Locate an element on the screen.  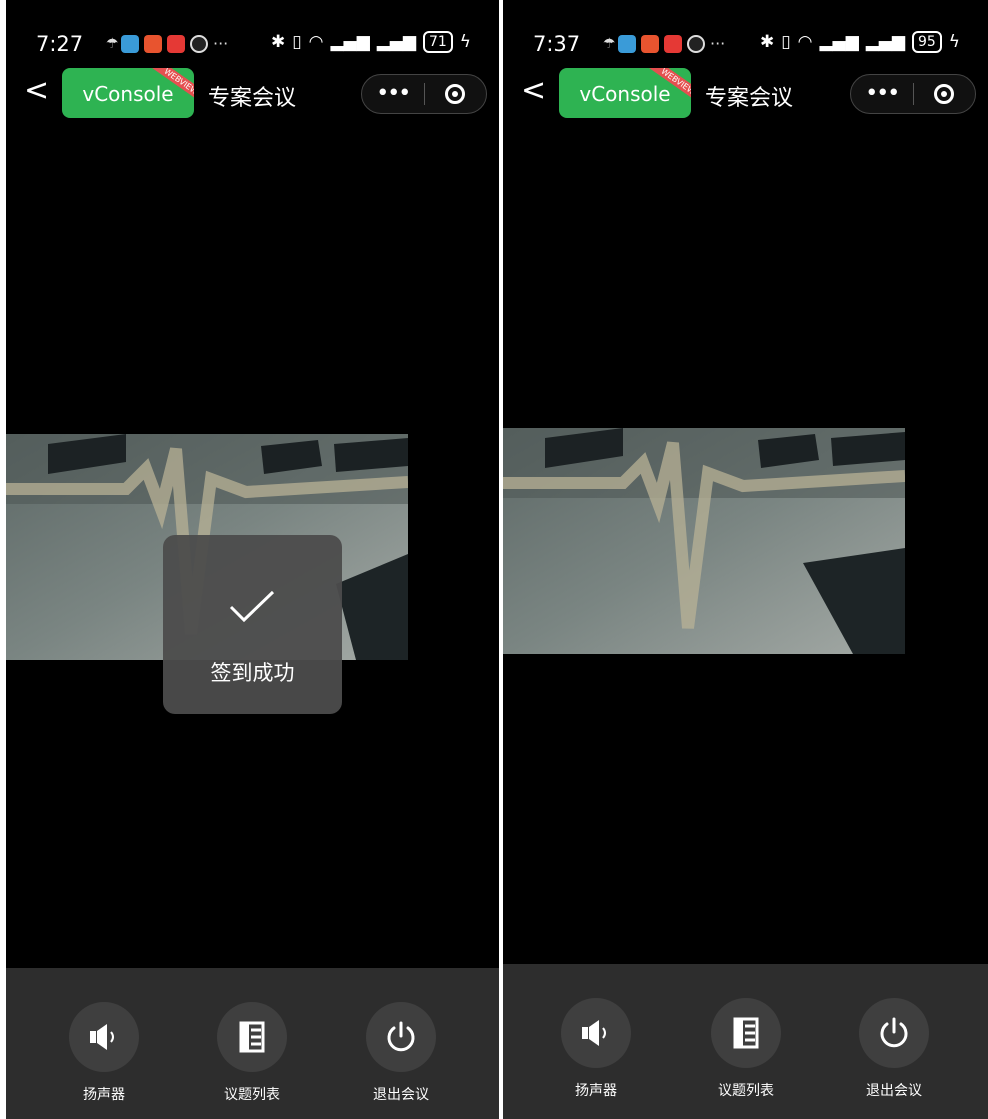
status-bar: 7:27 ☂ ··· ✱ ▯ ◠ ▂▄▆ ▂▄▆ 71 ϟ is located at coordinates (252, 36).